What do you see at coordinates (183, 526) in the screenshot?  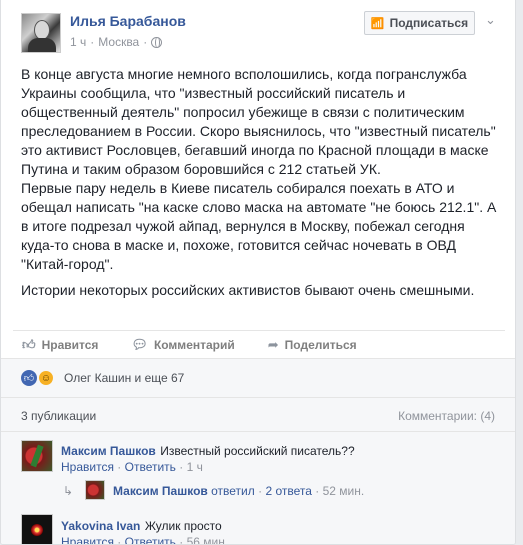 I see `comment-text: Жулик просто` at bounding box center [183, 526].